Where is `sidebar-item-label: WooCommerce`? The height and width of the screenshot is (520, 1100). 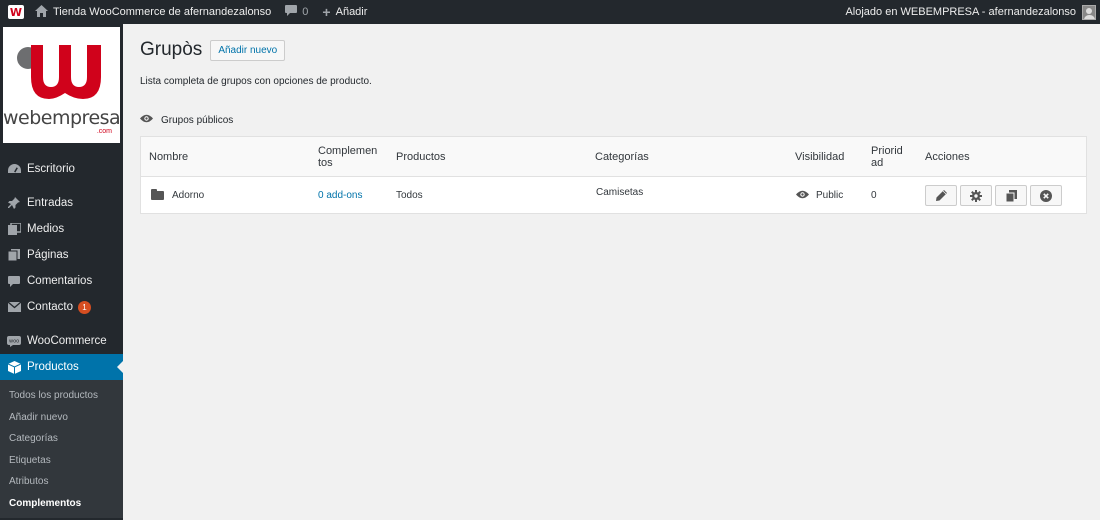
sidebar-item-label: WooCommerce is located at coordinates (67, 341).